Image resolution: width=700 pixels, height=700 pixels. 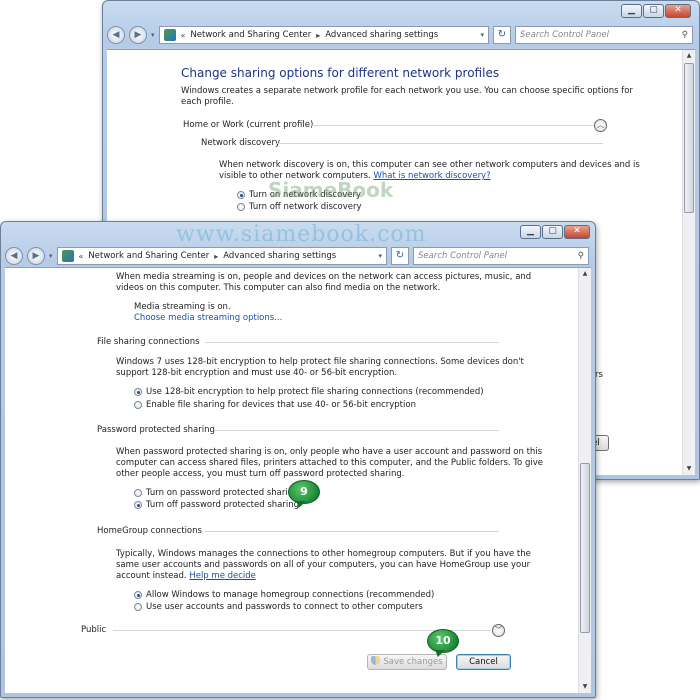 I want to click on back-scrollbar: ▲ ▼, so click(x=688, y=262).